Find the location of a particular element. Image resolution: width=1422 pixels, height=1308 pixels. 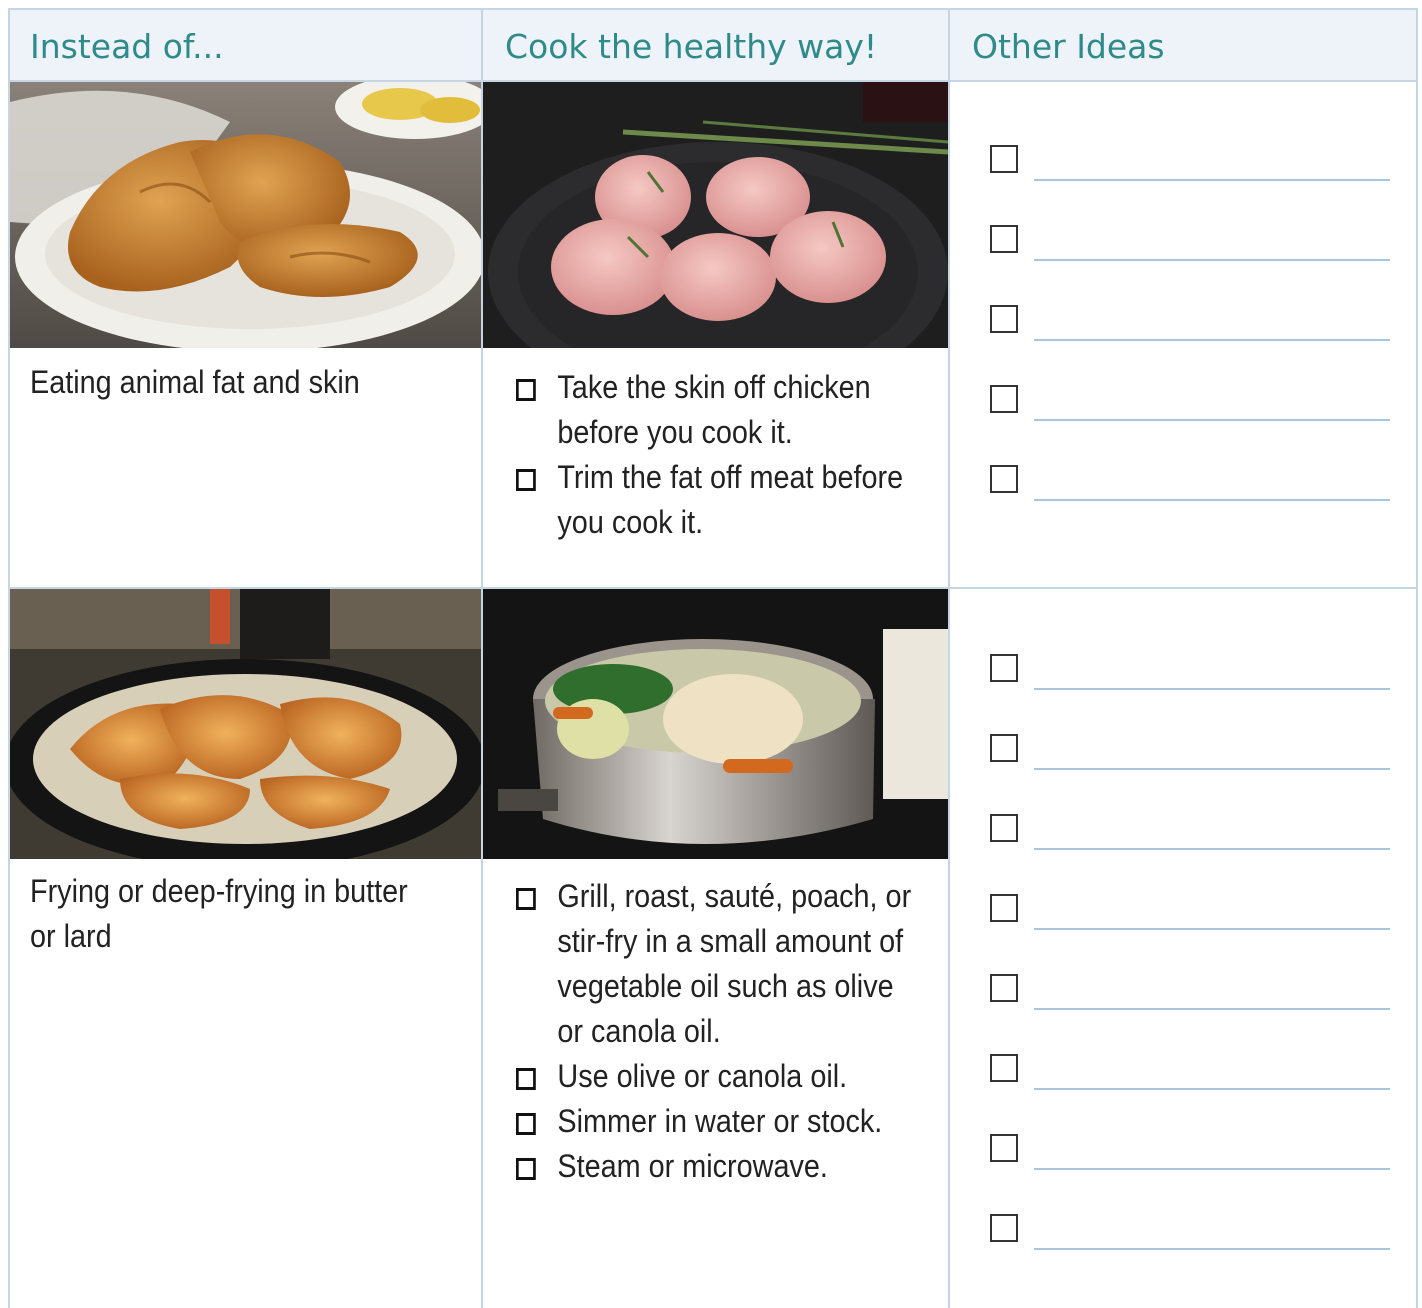

instead-label-frying: Frying or deep-frying in butter or lard is located at coordinates (219, 913).